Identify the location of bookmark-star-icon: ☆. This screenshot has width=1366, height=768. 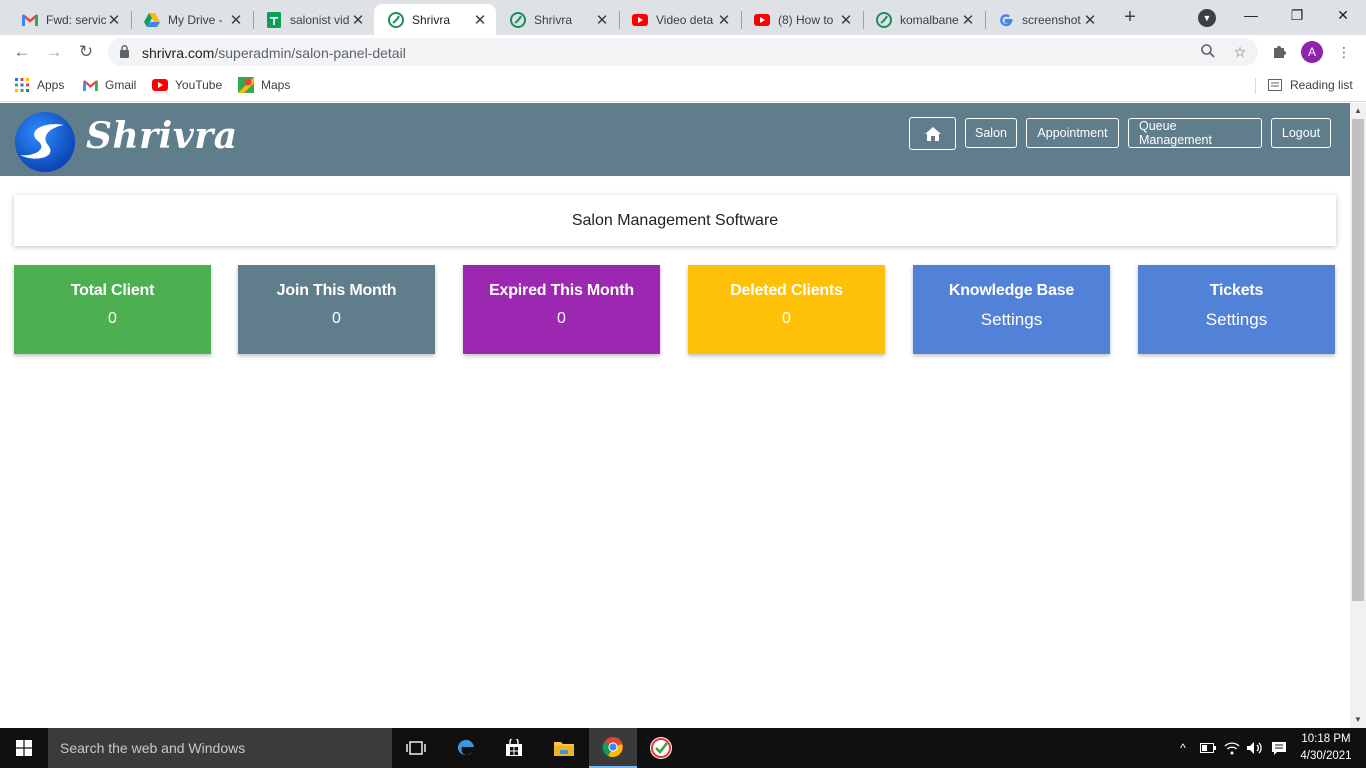
(1240, 52).